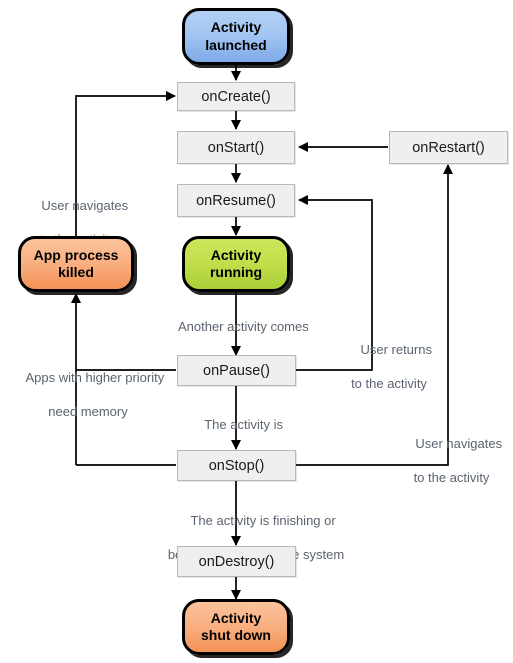  Describe the element at coordinates (236, 44) in the screenshot. I see `state-activity-launched-line2: launched` at that location.